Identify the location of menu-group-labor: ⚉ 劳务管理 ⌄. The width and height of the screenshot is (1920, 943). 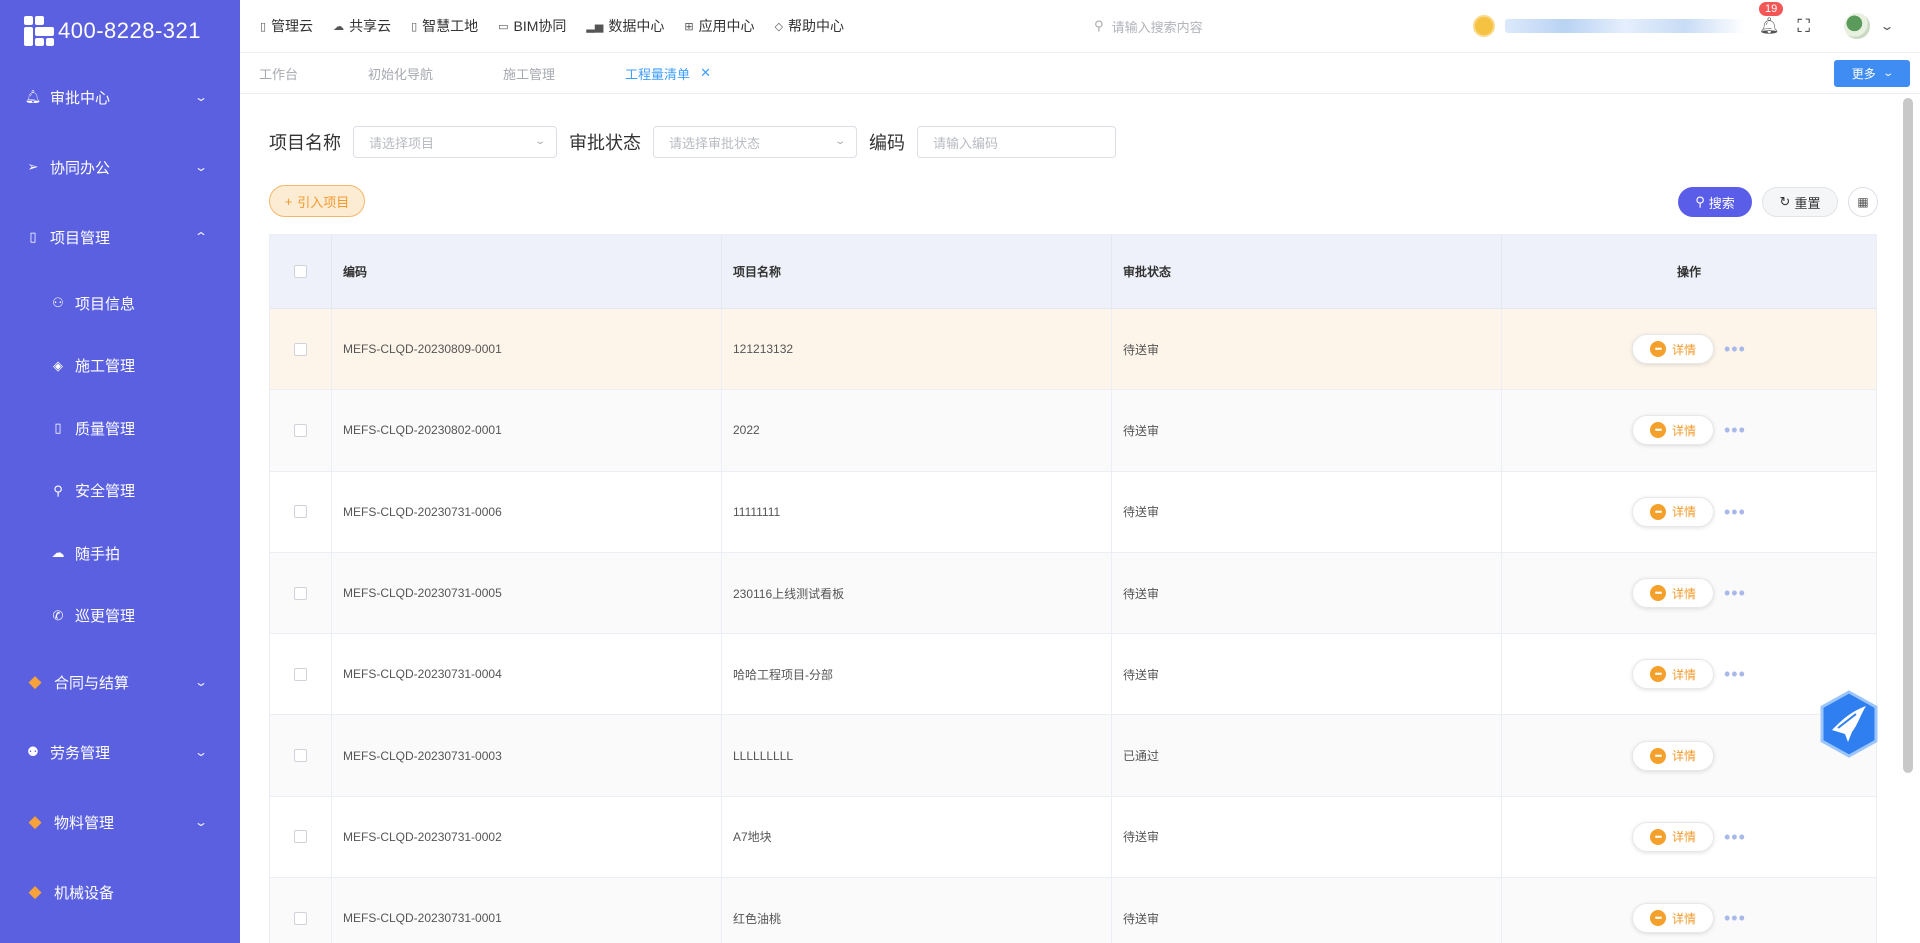
(120, 752).